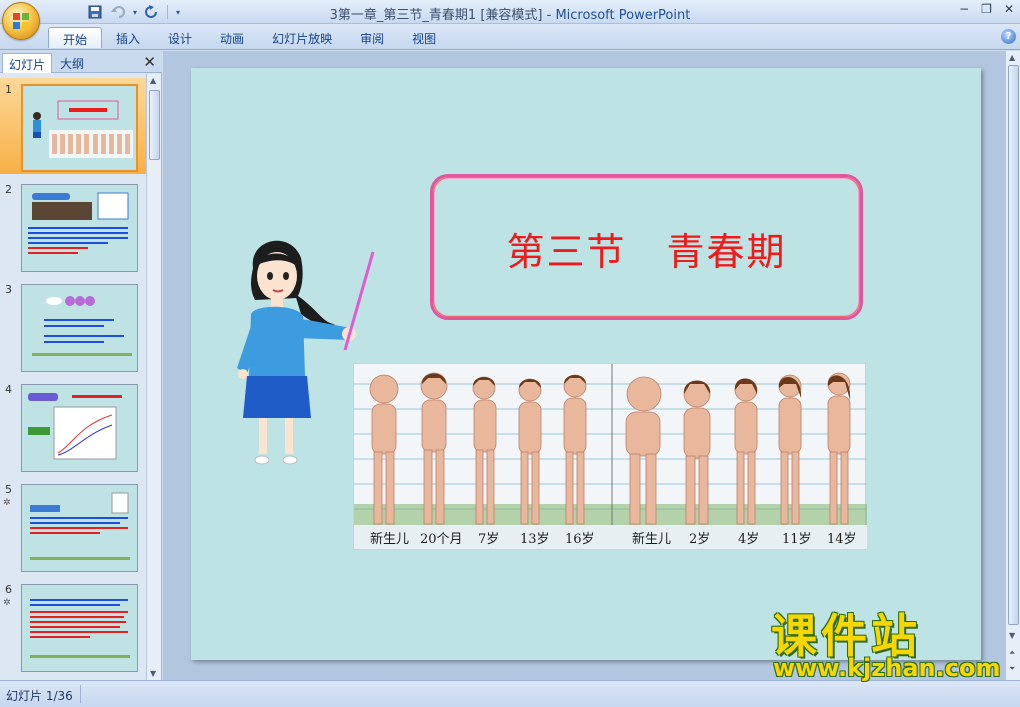 The height and width of the screenshot is (707, 1020). I want to click on title-frame: 第三节 青春期, so click(646, 247).